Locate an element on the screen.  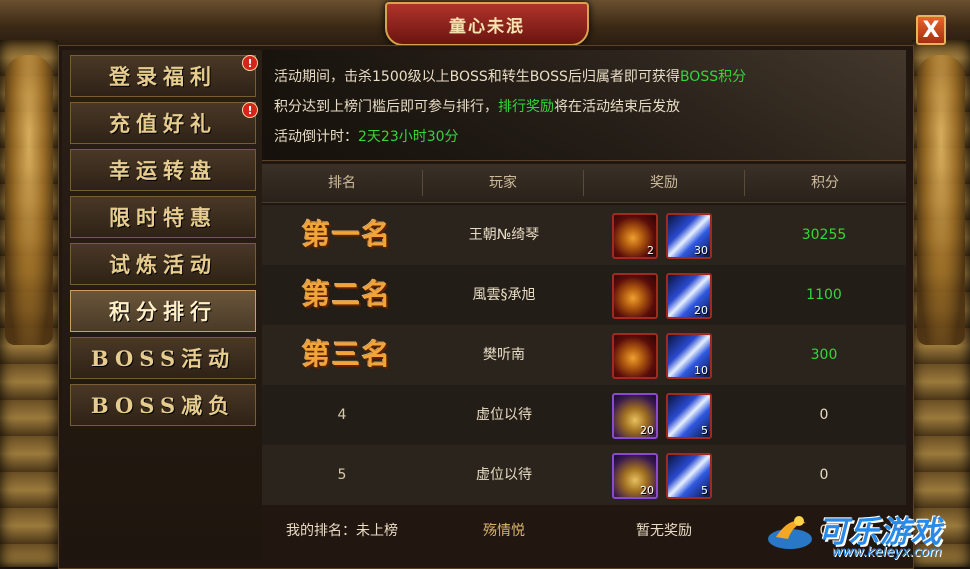
column-header-score: 积分 is located at coordinates (825, 183).